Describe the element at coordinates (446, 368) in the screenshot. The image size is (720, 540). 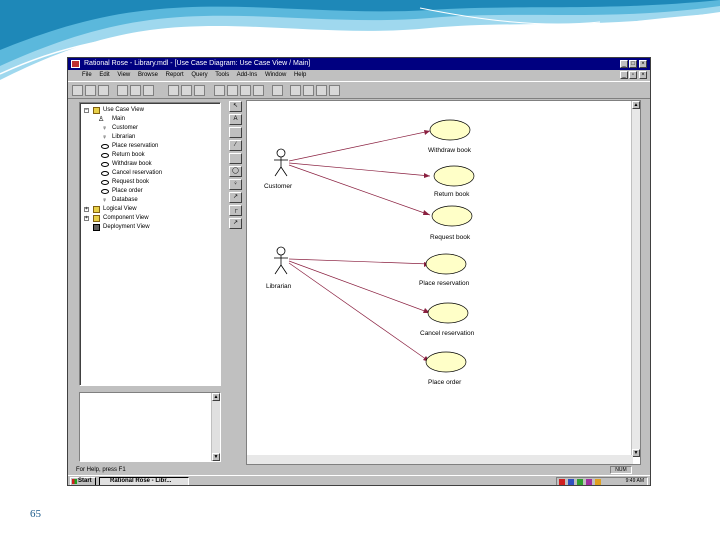
I see `use-case-place-order: Place order` at that location.